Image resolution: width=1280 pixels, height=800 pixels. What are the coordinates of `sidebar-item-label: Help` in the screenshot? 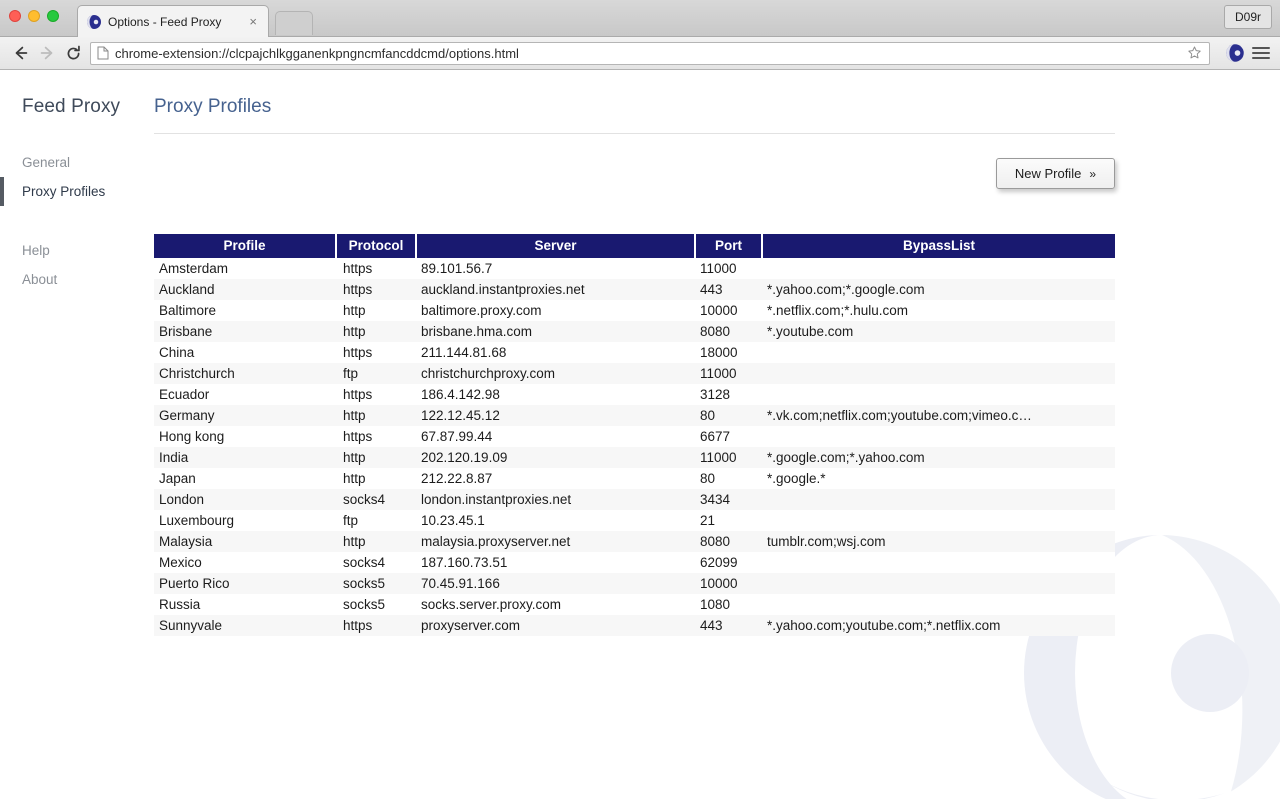 It's located at (36, 250).